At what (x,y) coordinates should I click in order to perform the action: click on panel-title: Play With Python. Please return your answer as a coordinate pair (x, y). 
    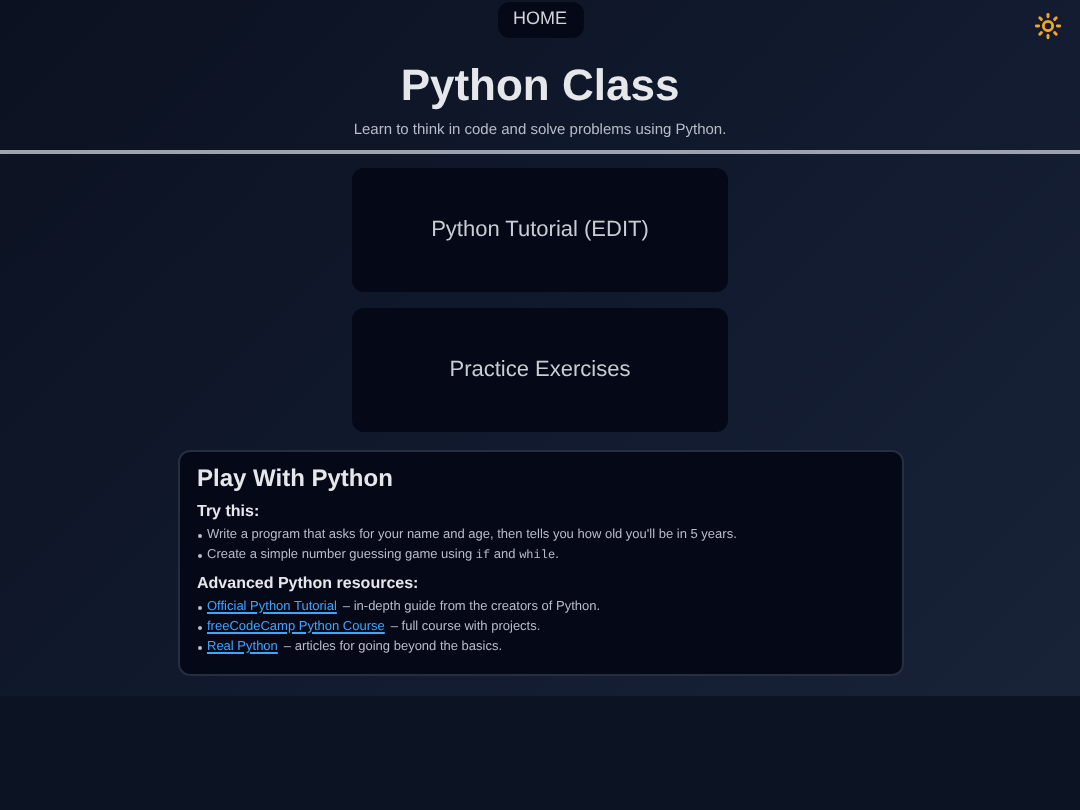
    Looking at the image, I should click on (296, 478).